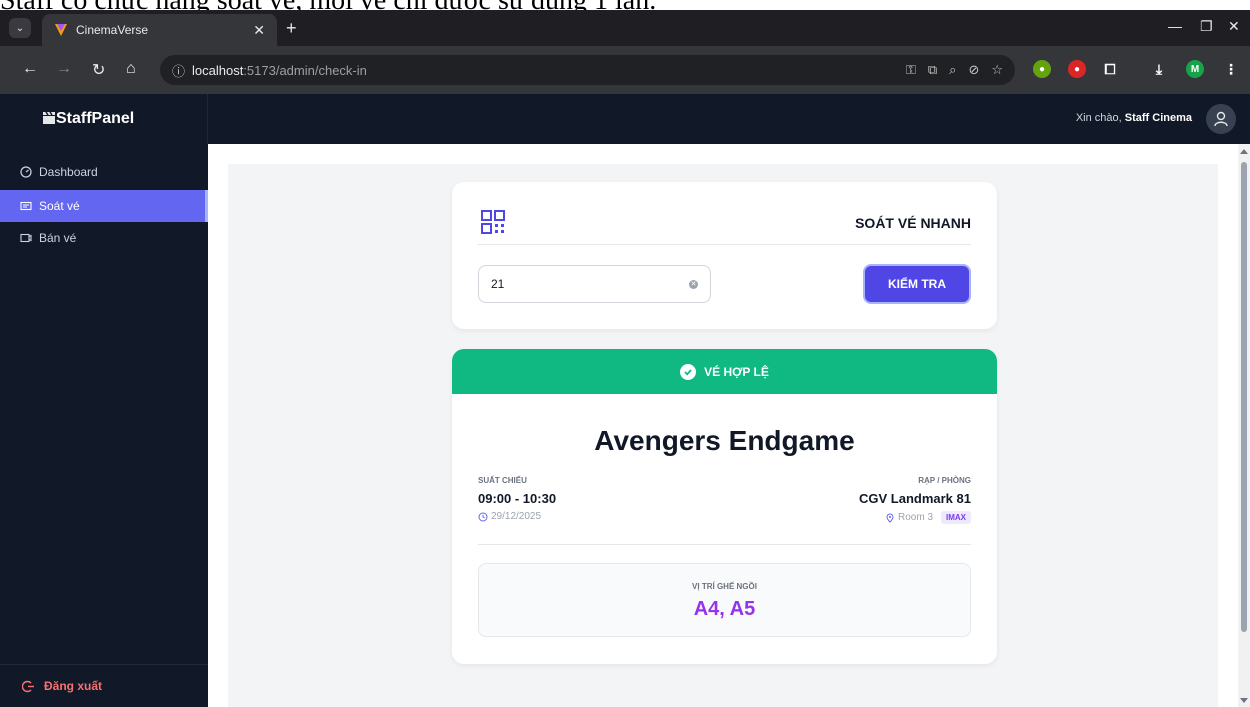 The height and width of the screenshot is (707, 1250). What do you see at coordinates (1042, 69) in the screenshot?
I see `extension-icon: ●` at bounding box center [1042, 69].